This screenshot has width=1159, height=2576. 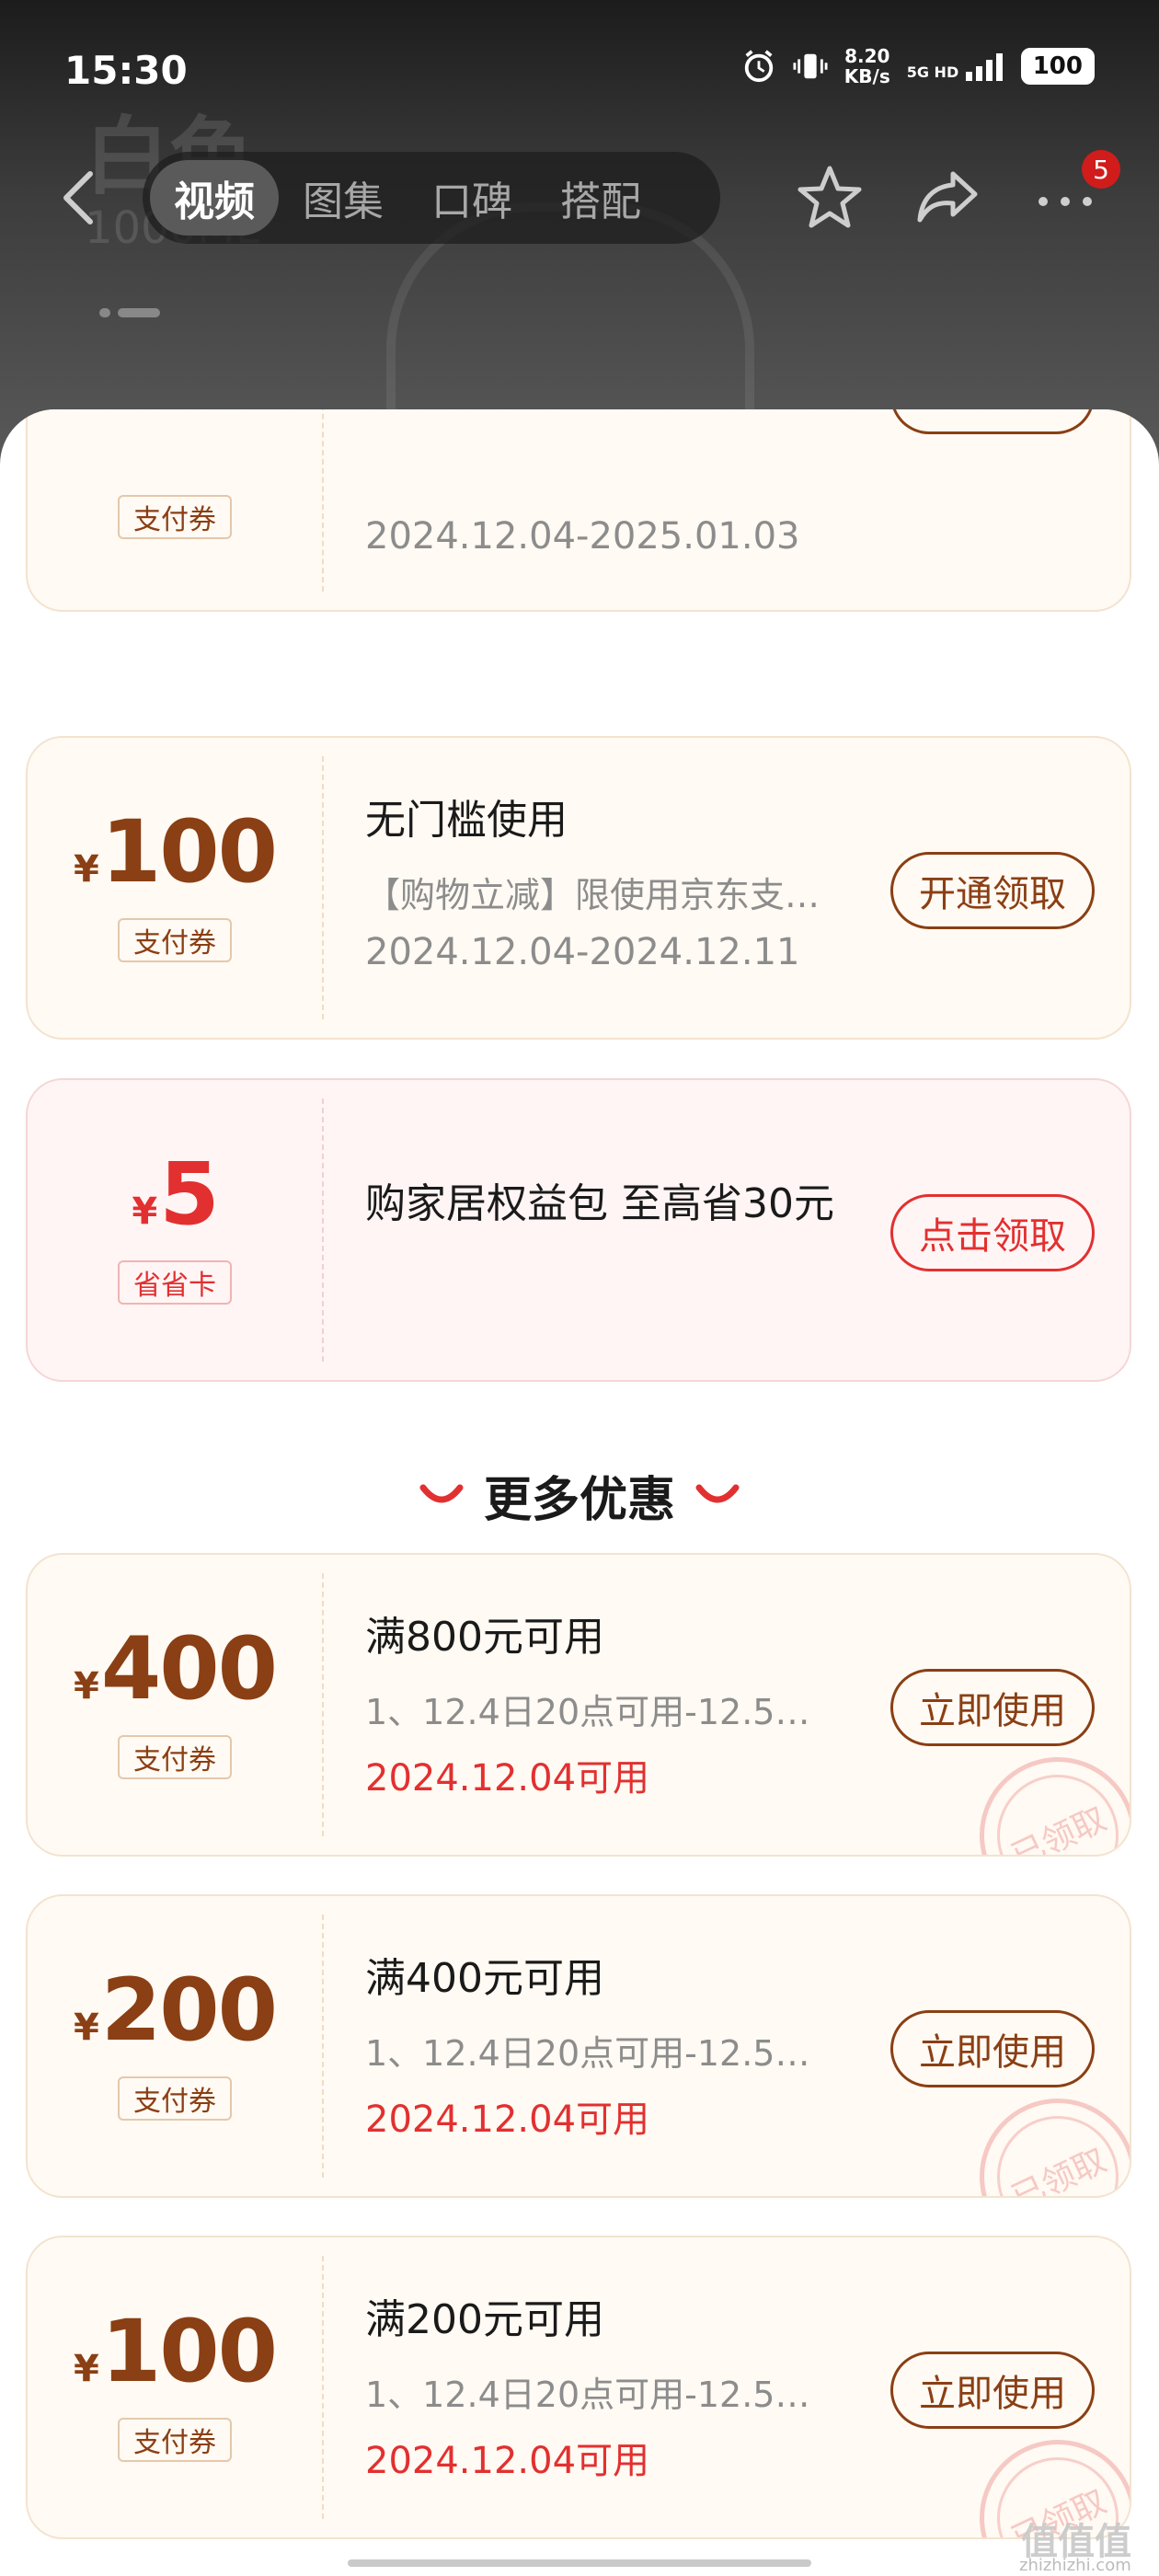 What do you see at coordinates (600, 198) in the screenshot?
I see `tab-match: 搭配` at bounding box center [600, 198].